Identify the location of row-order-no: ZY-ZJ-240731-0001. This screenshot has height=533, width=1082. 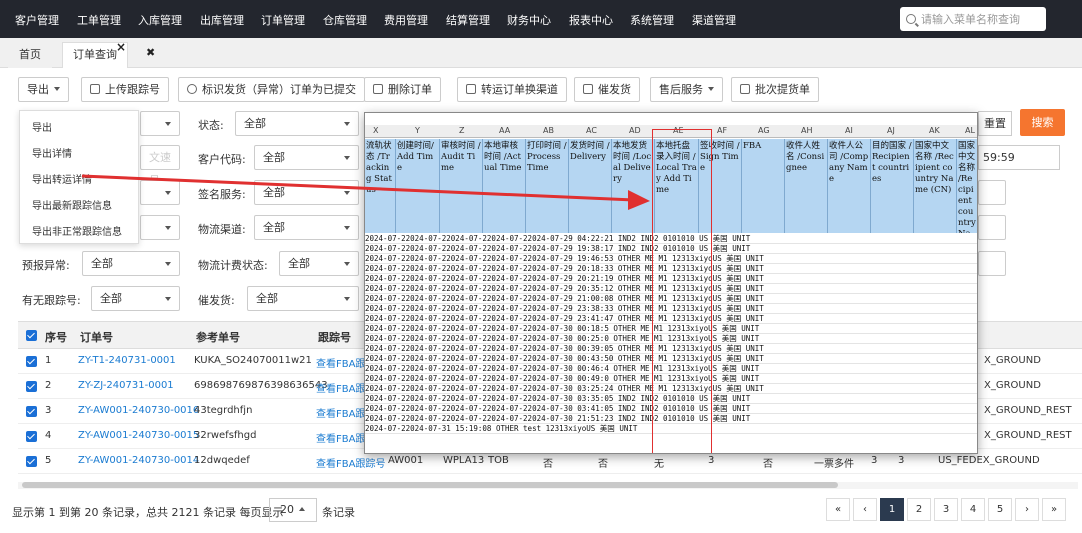
(126, 385).